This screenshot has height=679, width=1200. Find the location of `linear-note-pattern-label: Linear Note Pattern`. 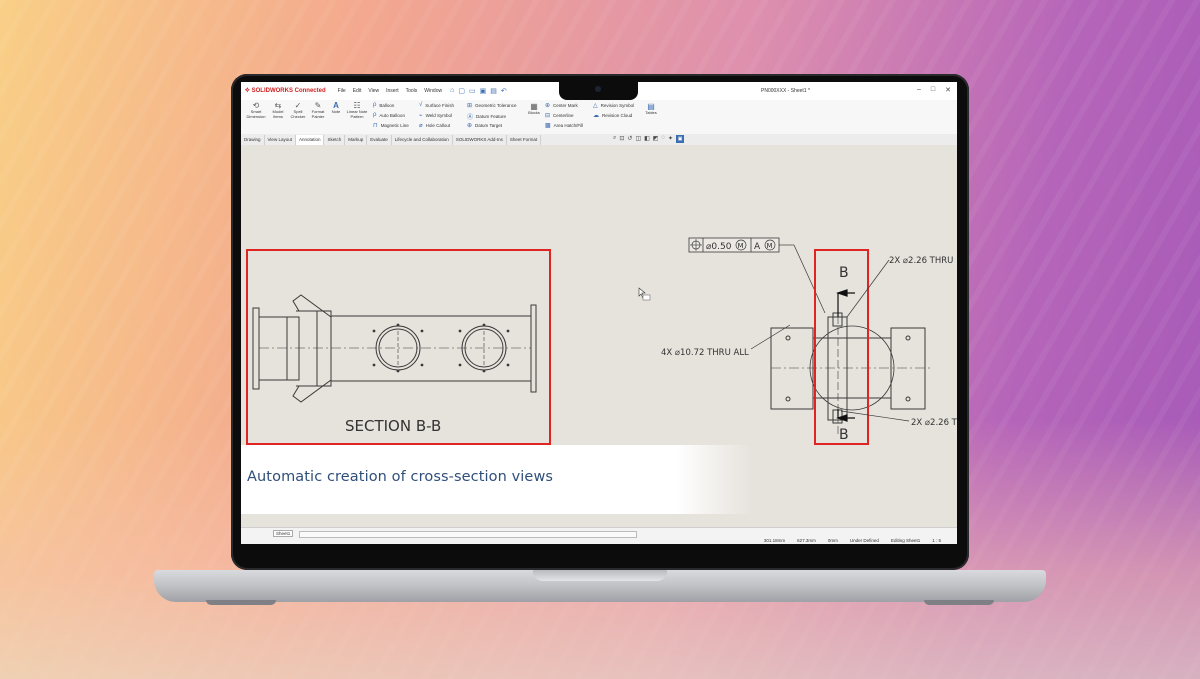

linear-note-pattern-label: Linear Note Pattern is located at coordinates (357, 114).